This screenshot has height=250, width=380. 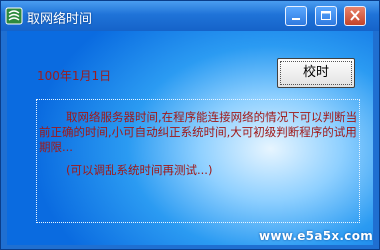 I want to click on title-bar: 取网络时间, so click(x=190, y=16).